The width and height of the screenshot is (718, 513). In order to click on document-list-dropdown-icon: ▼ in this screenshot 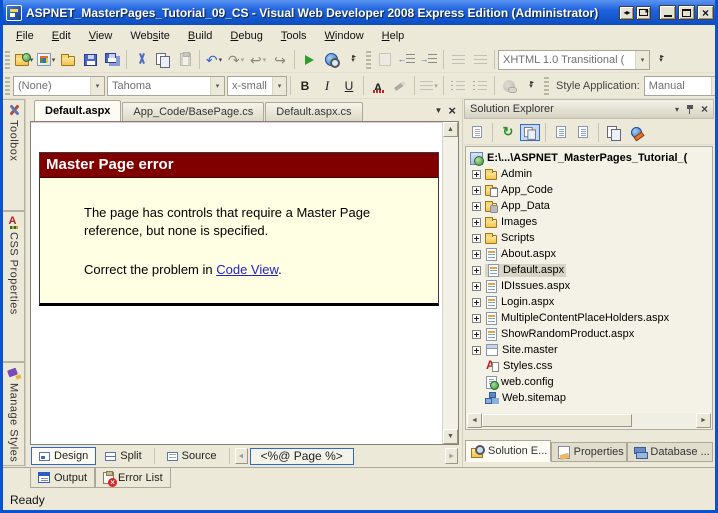, I will do `click(438, 110)`.